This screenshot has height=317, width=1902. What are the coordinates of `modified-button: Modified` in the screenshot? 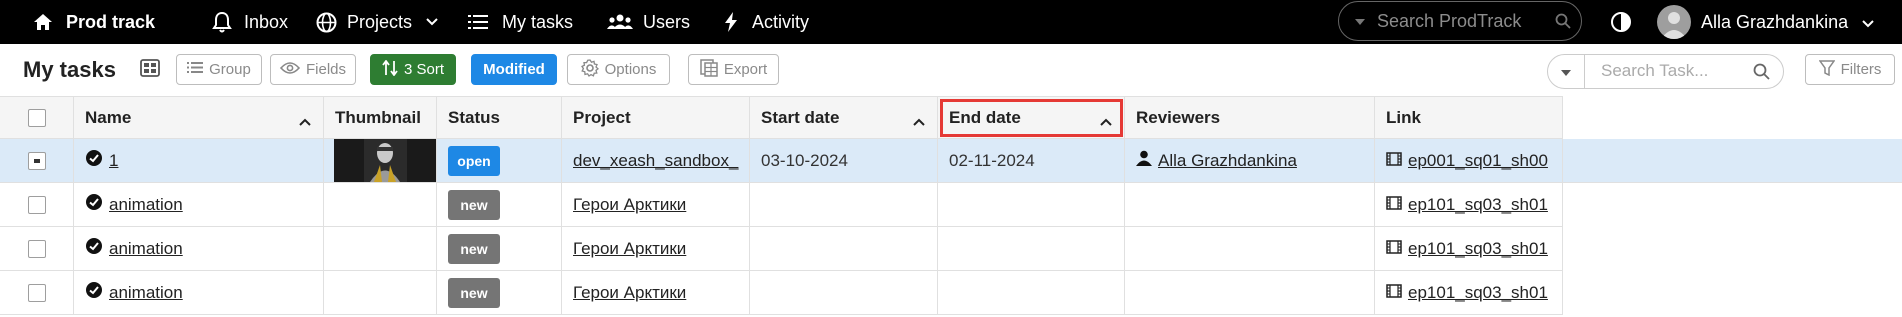 It's located at (514, 69).